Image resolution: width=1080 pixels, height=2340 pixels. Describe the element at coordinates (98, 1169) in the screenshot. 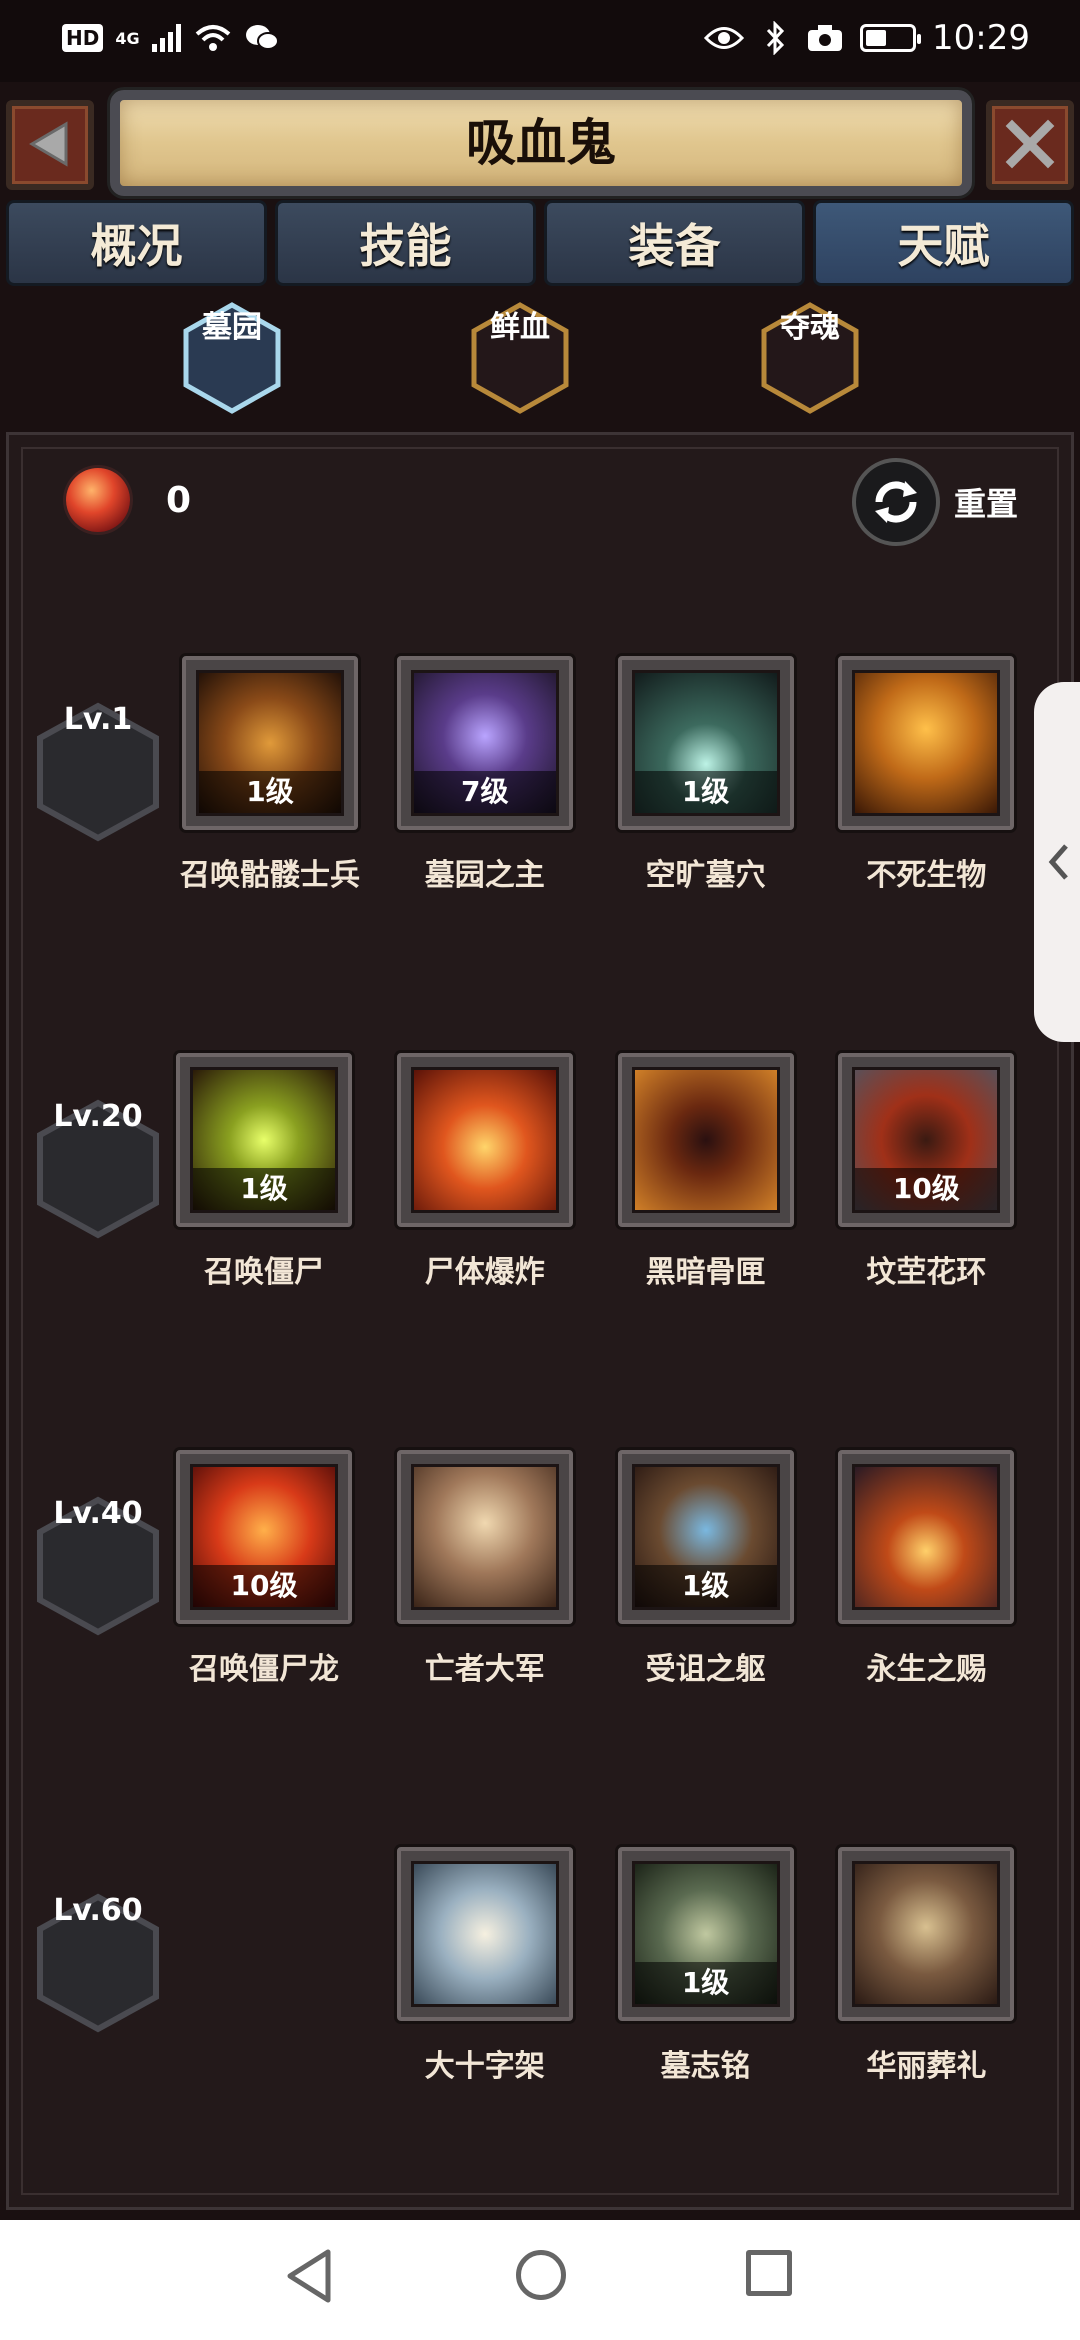

I see `tier-level-badge: Lv.20` at that location.